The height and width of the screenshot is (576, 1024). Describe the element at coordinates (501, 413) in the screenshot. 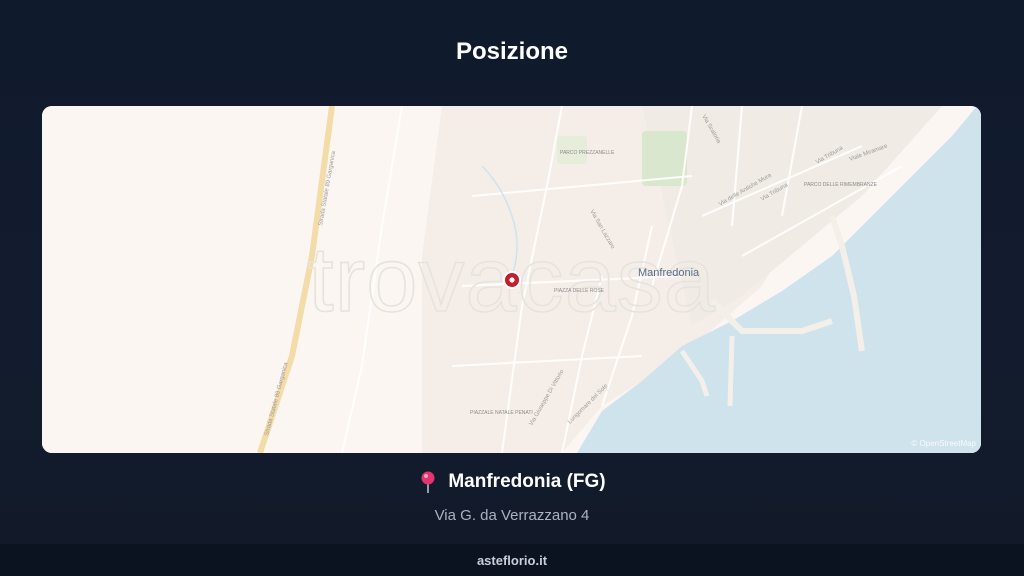

I see `square-label: PIAZZALE NATALE PENATI` at that location.